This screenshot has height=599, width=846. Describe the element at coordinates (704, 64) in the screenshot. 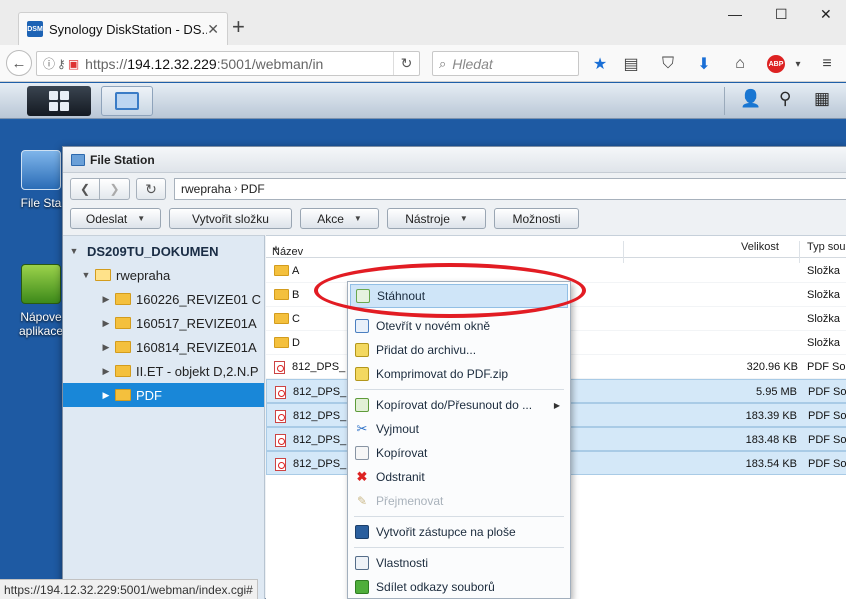

I see `download-icon: ⬇` at that location.